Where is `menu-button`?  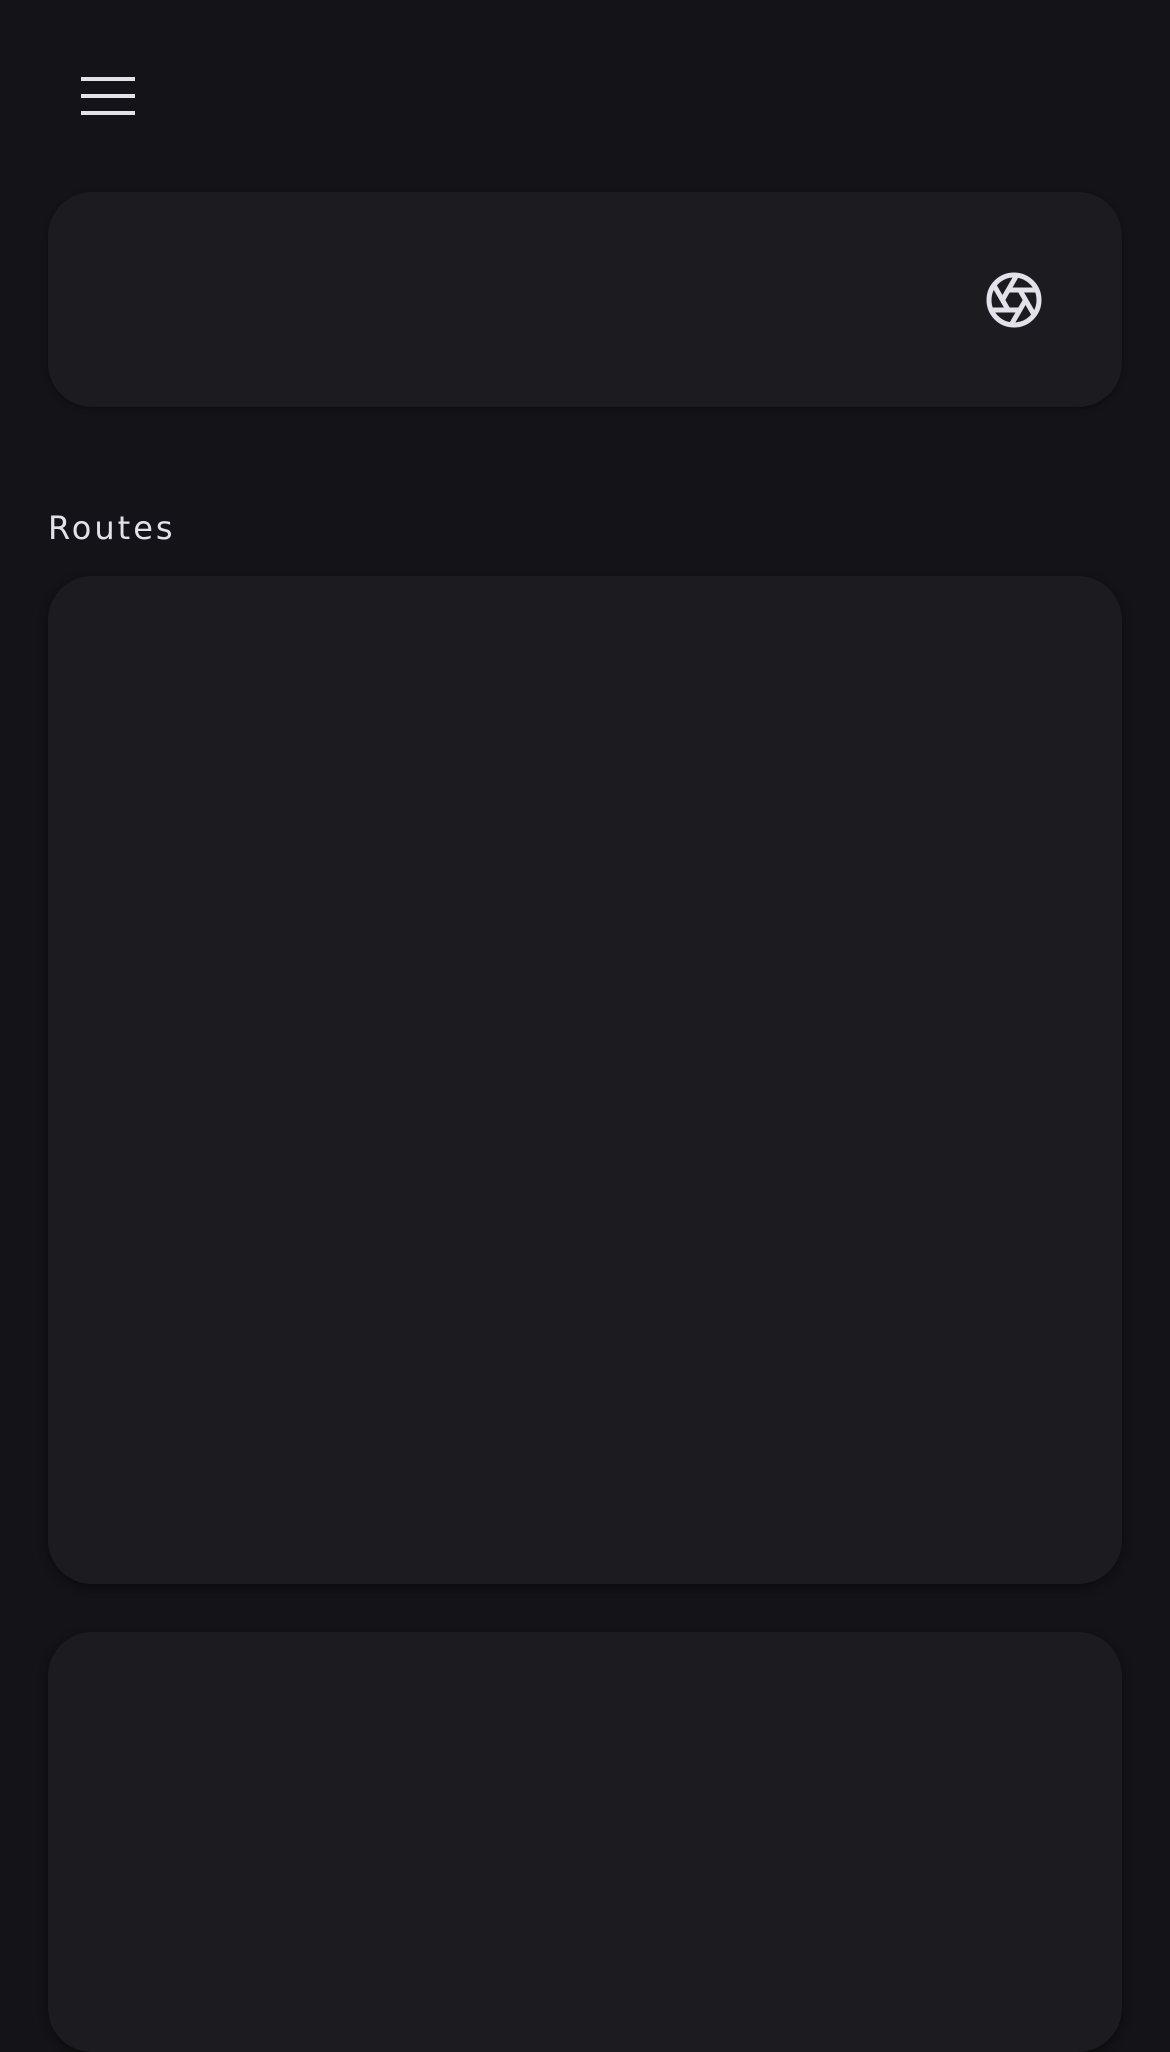
menu-button is located at coordinates (108, 96).